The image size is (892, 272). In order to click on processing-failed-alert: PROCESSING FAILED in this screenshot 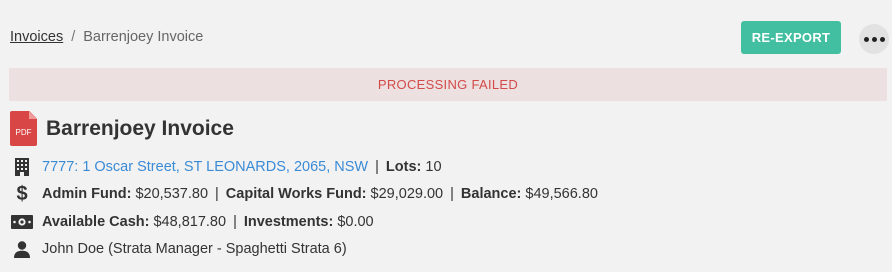, I will do `click(448, 84)`.